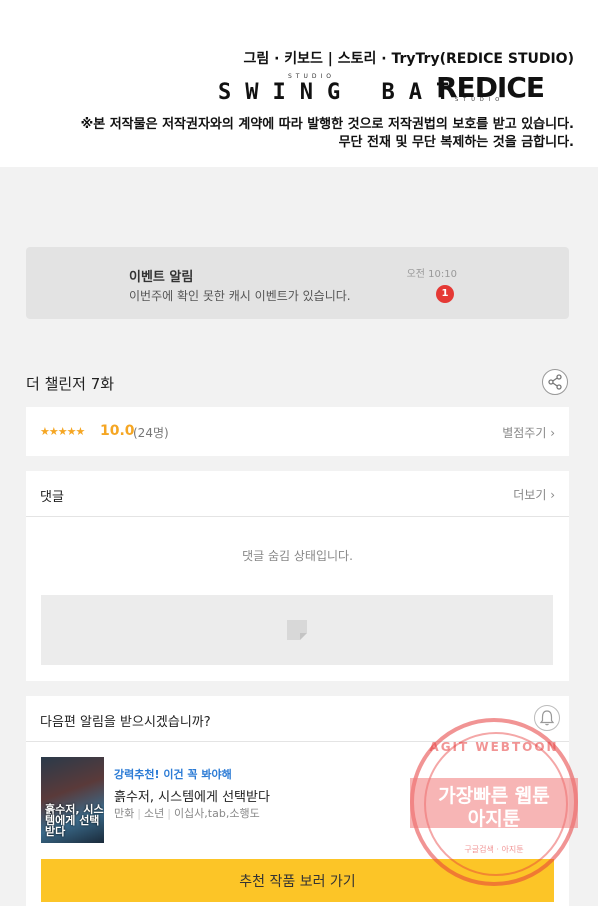  Describe the element at coordinates (192, 795) in the screenshot. I see `recommended-title: 흙수저, 시스템에게 선택받다` at that location.